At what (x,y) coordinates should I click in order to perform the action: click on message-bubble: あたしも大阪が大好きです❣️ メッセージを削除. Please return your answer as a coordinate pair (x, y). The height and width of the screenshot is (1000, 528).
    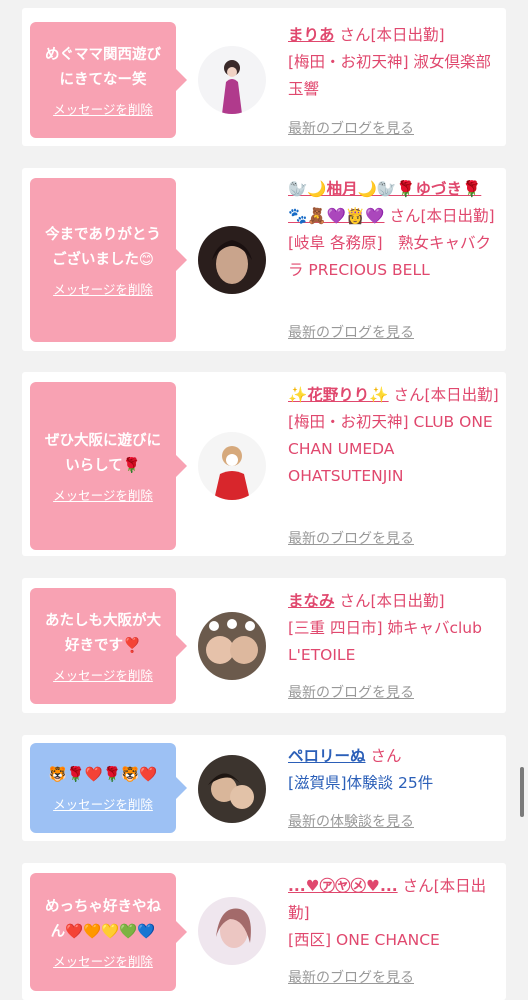
    Looking at the image, I should click on (108, 646).